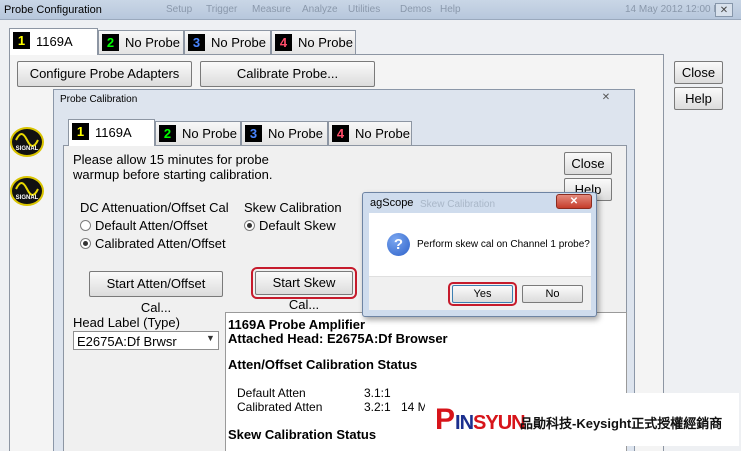 Image resolution: width=741 pixels, height=451 pixels. I want to click on configure-probe-adapters-button: Configure Probe Adapters, so click(104, 74).